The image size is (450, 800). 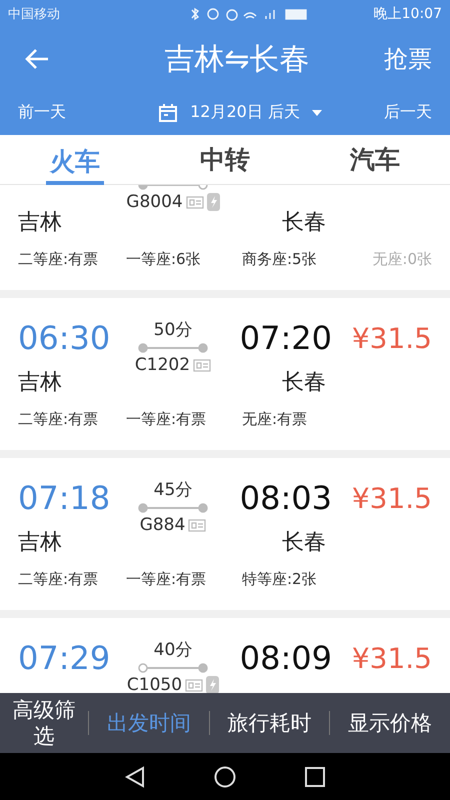 What do you see at coordinates (173, 650) in the screenshot?
I see `duration: 40分` at bounding box center [173, 650].